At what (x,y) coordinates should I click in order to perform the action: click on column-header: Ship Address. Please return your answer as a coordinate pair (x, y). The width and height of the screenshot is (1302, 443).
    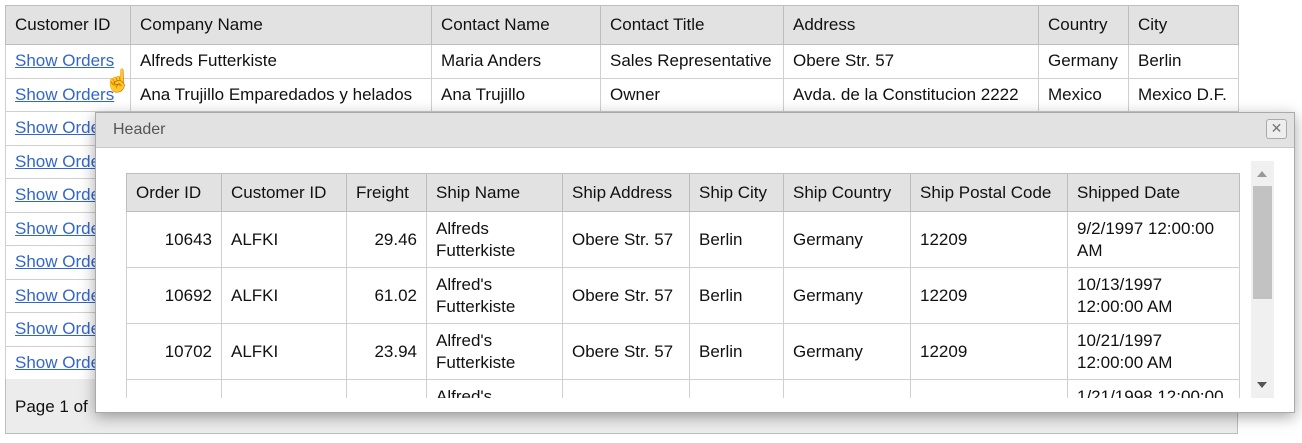
    Looking at the image, I should click on (626, 192).